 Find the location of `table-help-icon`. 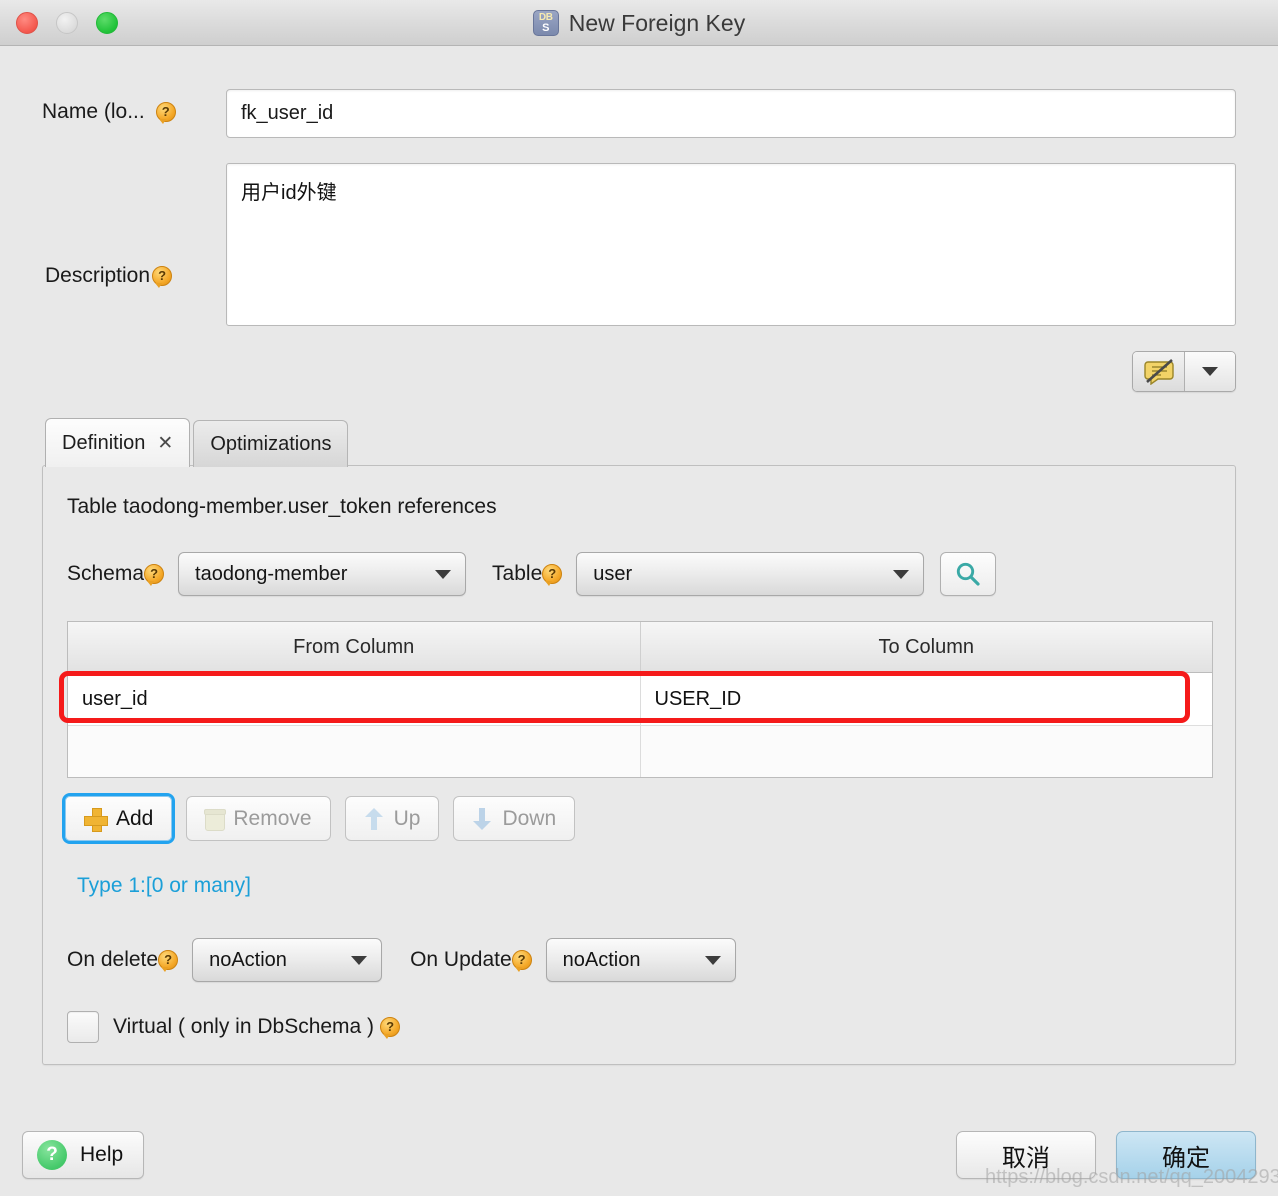

table-help-icon is located at coordinates (552, 575).